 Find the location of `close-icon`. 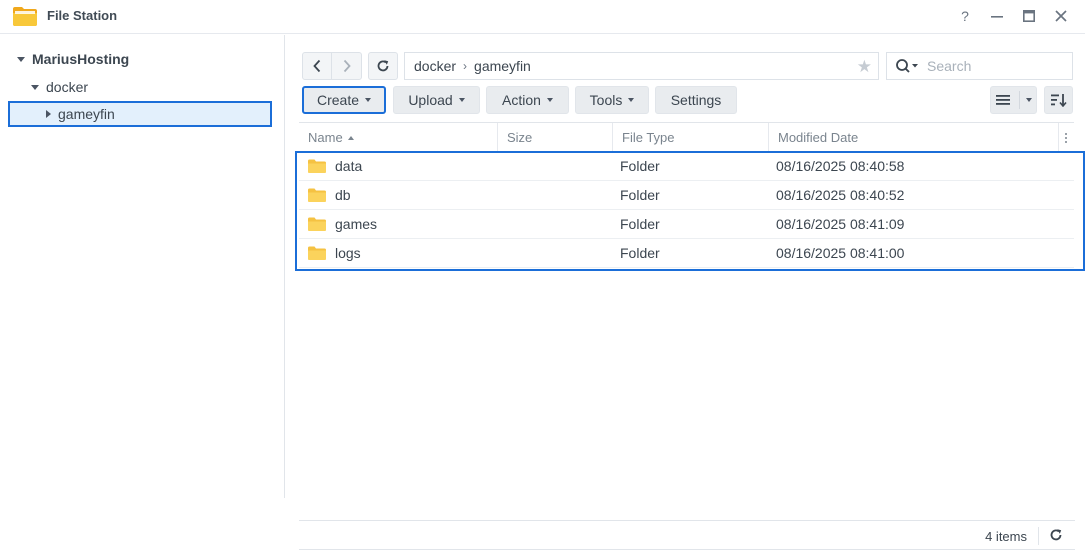

close-icon is located at coordinates (1061, 16).